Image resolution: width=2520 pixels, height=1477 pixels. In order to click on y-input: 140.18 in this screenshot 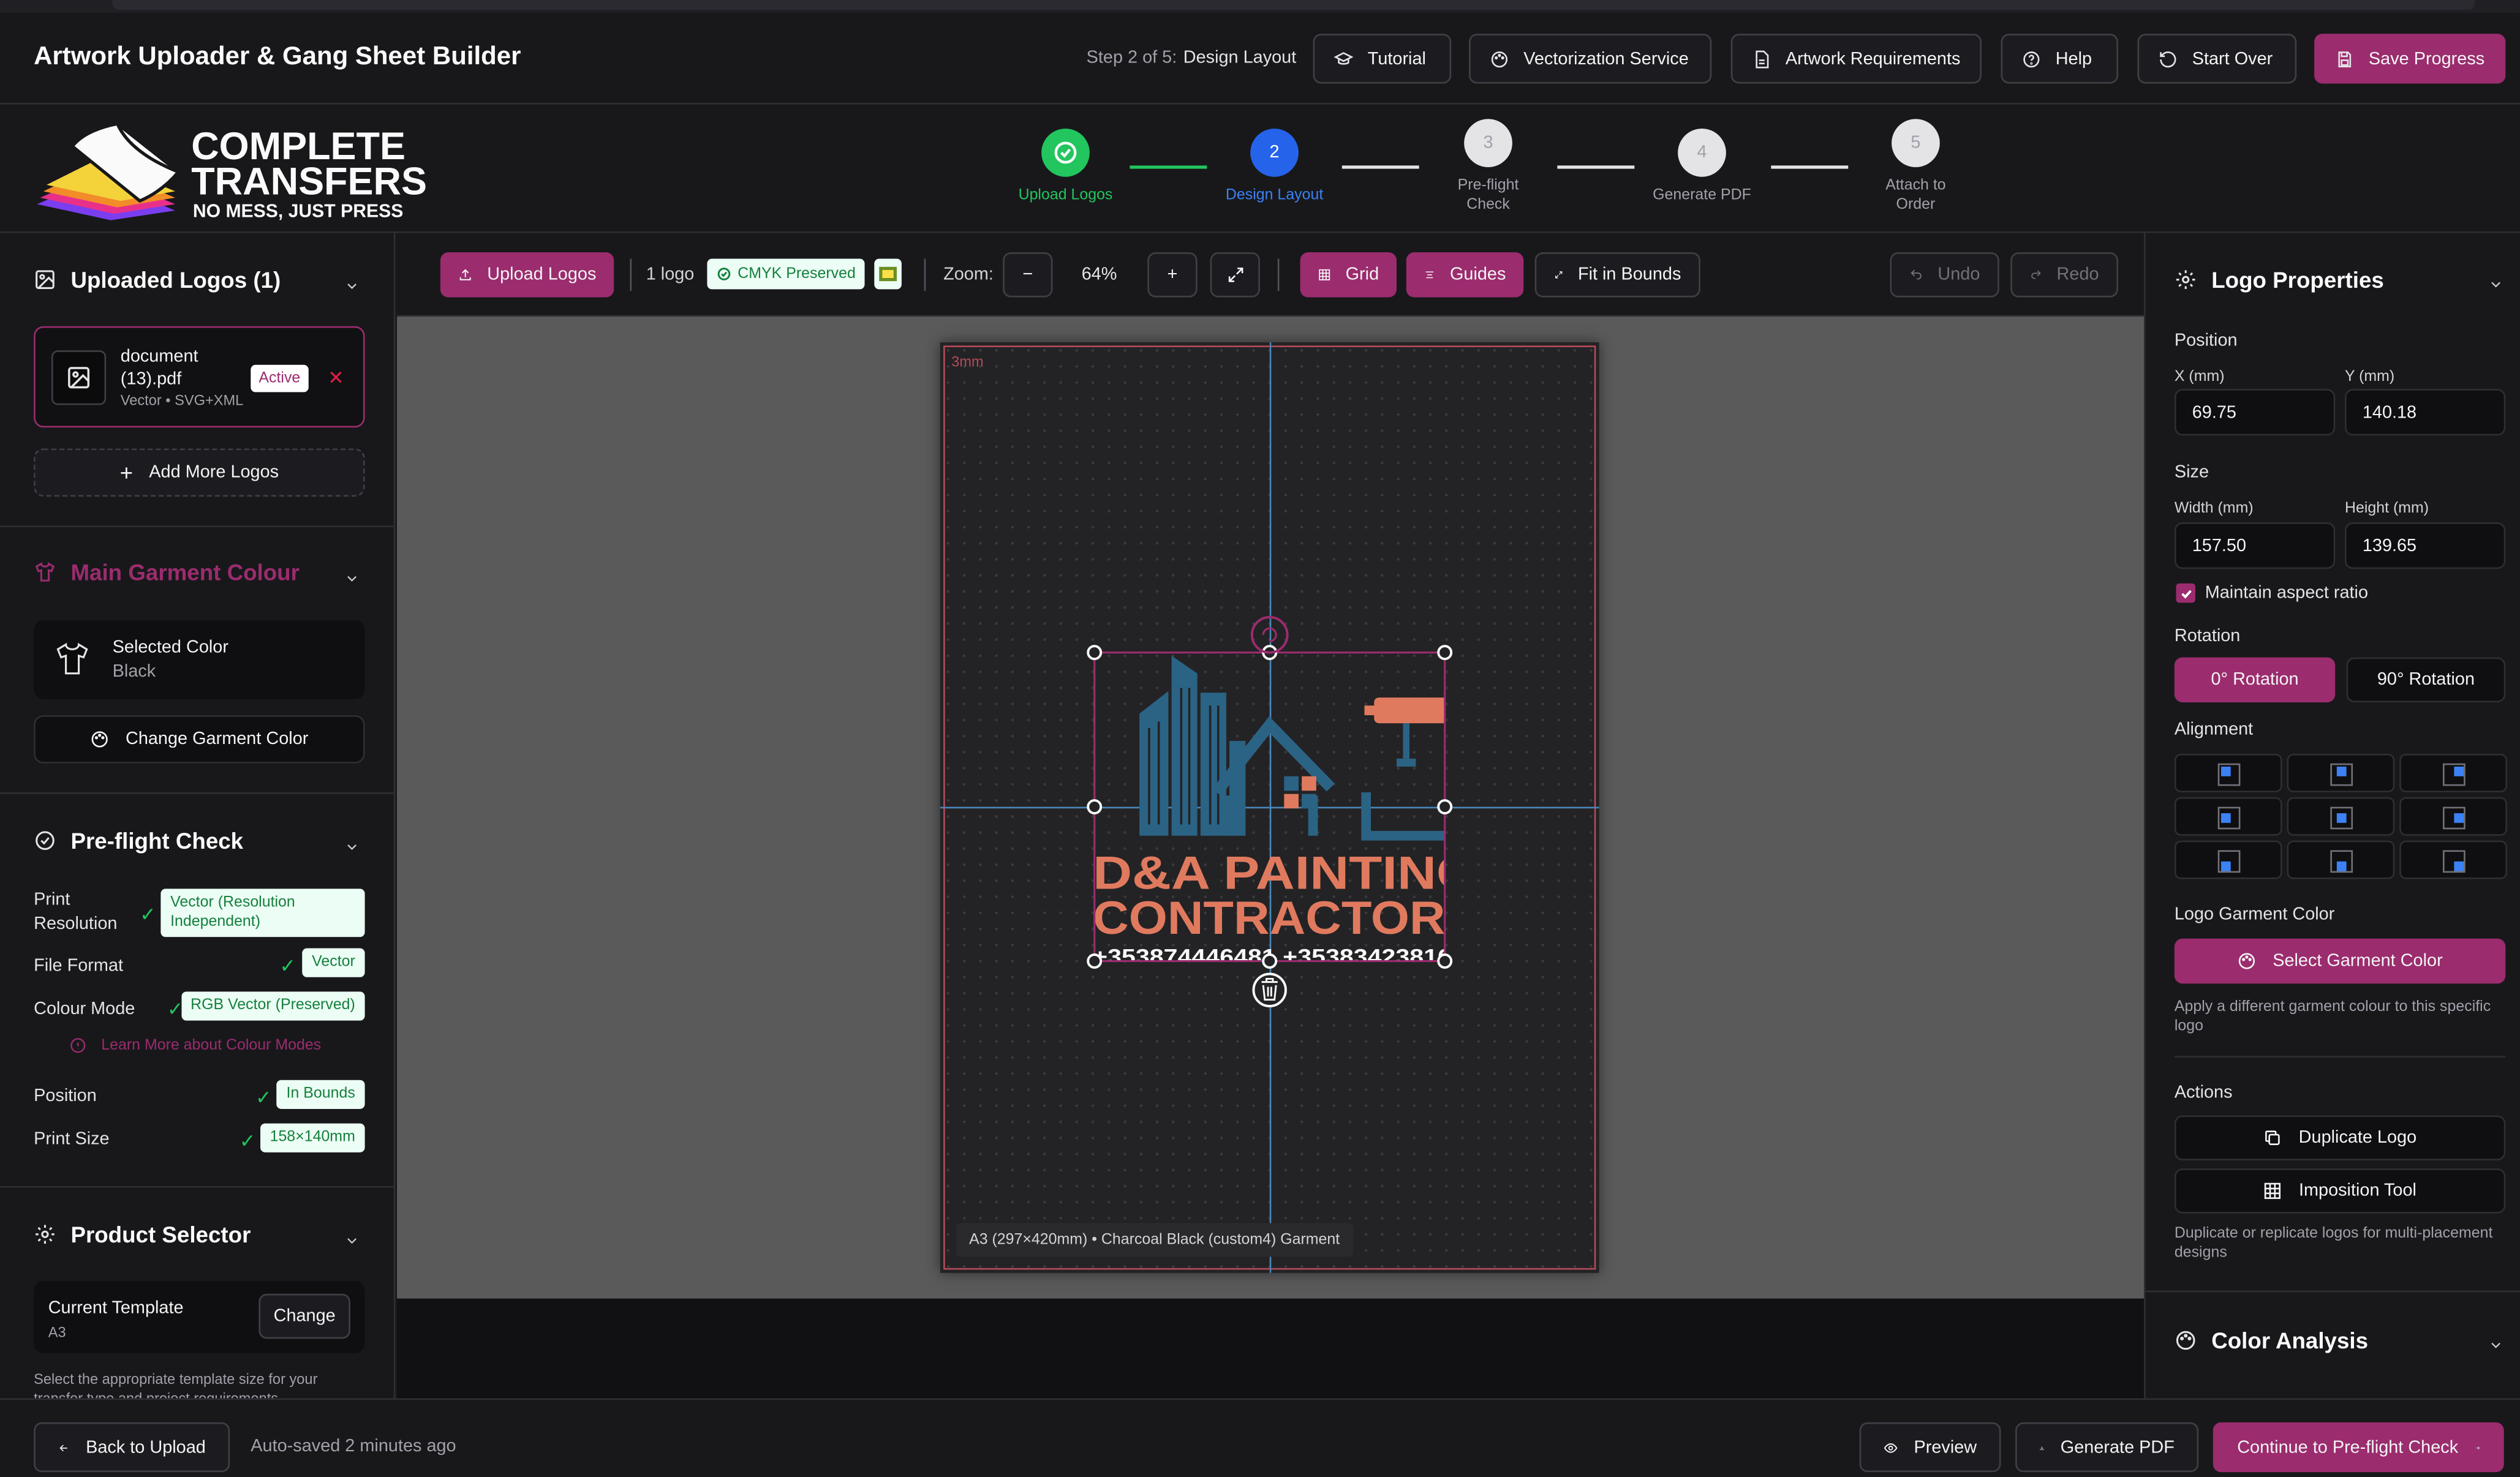, I will do `click(2425, 412)`.